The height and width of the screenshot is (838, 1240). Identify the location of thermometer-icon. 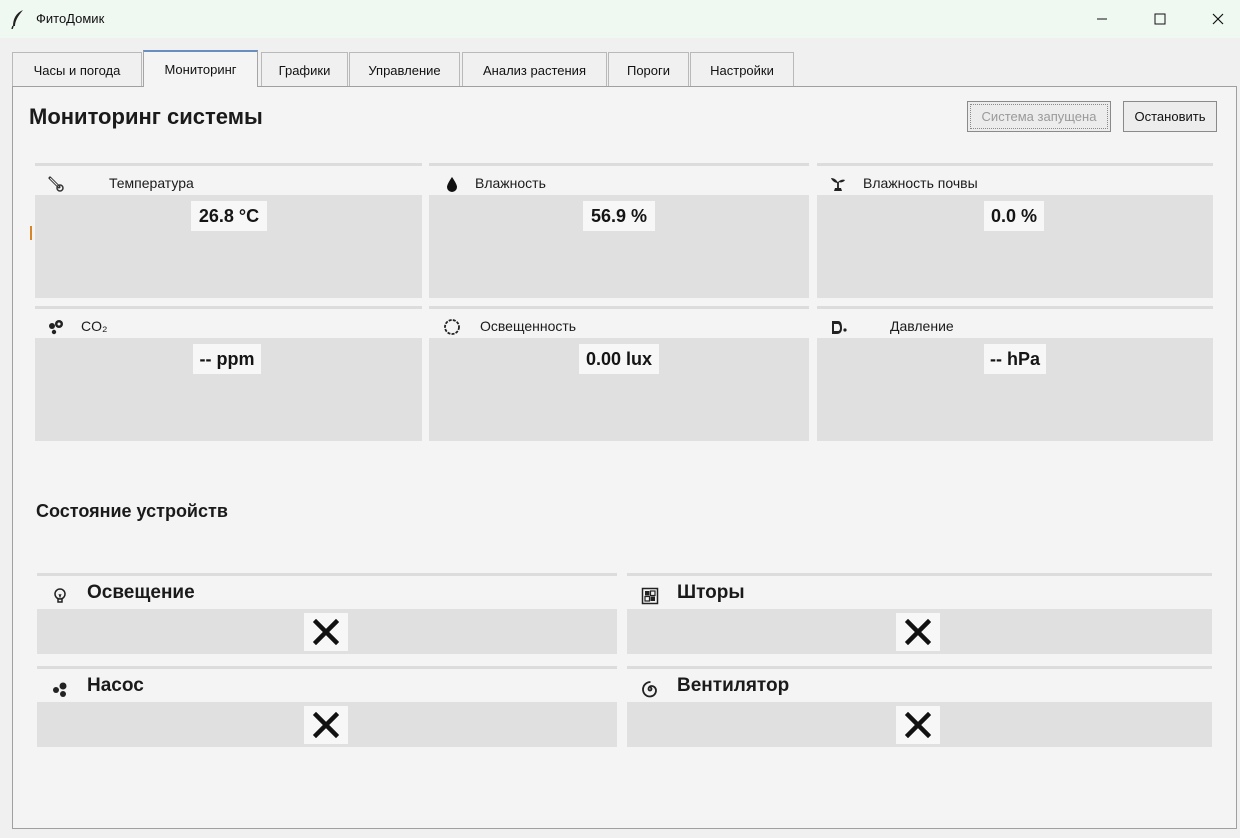
(56, 184).